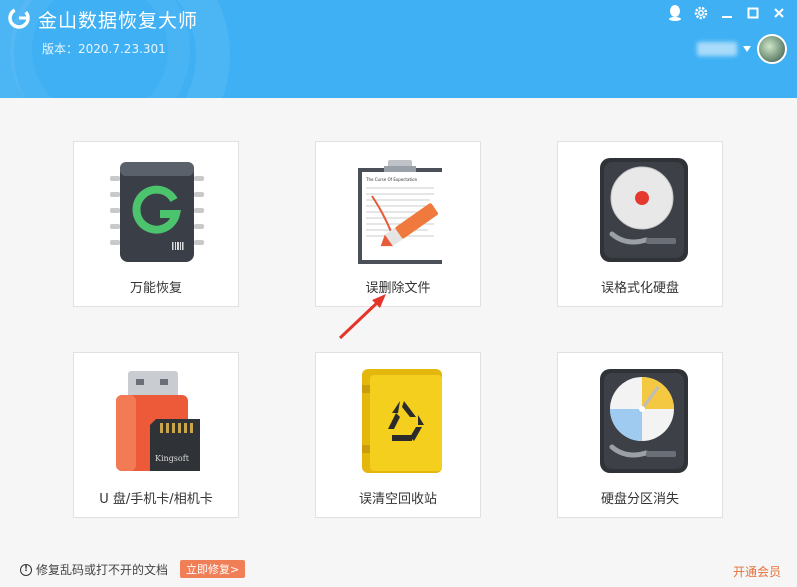  I want to click on window-controls, so click(727, 13).